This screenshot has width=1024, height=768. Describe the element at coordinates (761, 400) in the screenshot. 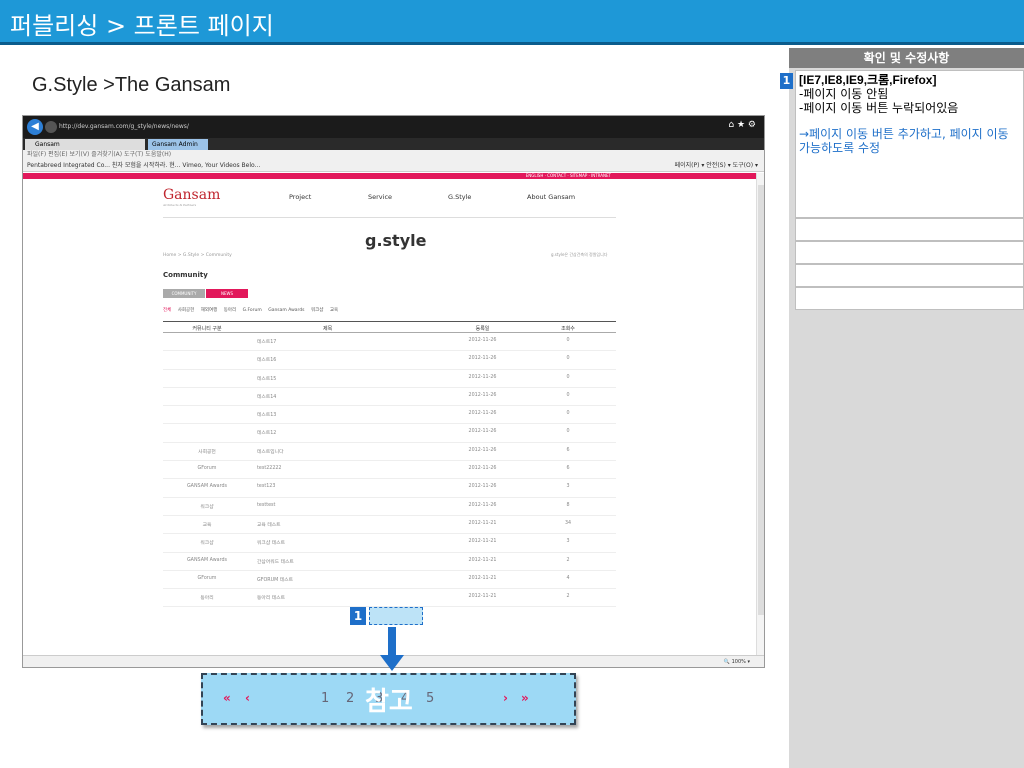

I see `scroll-thumb` at that location.